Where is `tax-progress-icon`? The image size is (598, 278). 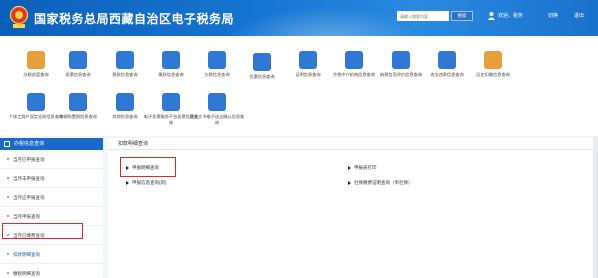
tax-progress-icon is located at coordinates (36, 60).